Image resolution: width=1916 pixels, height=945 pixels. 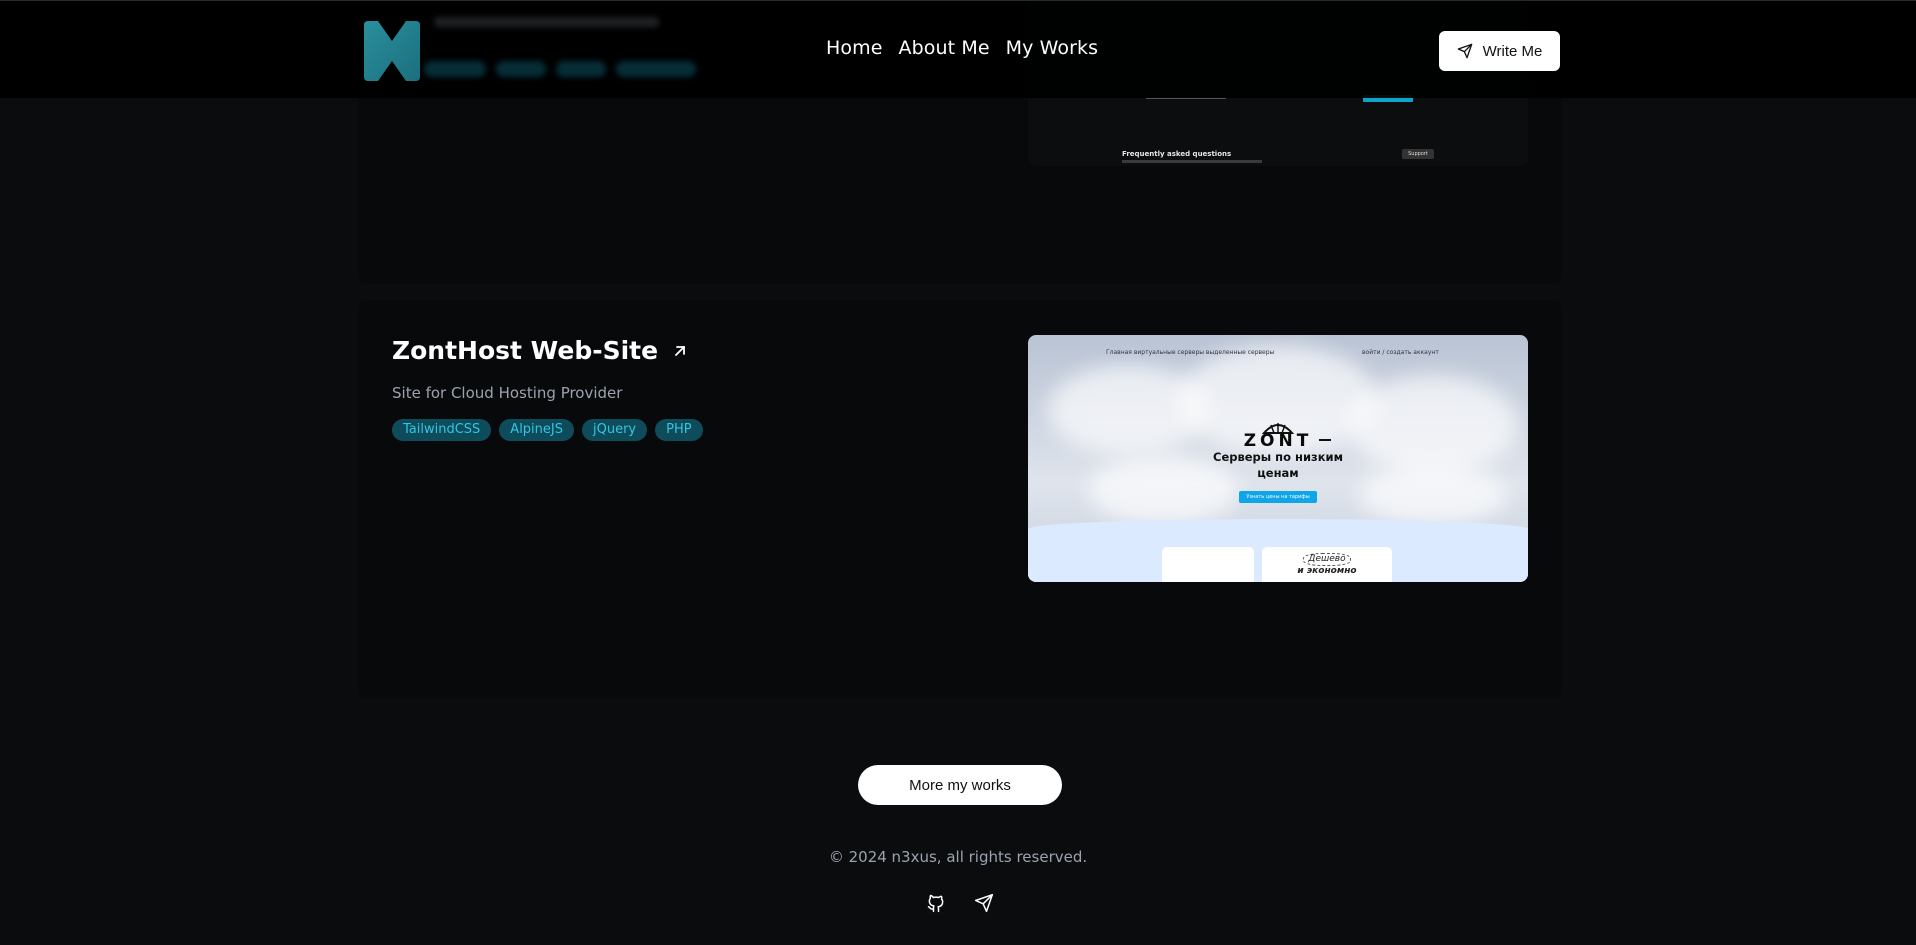 What do you see at coordinates (1418, 154) in the screenshot?
I see `preview-support-button: Support` at bounding box center [1418, 154].